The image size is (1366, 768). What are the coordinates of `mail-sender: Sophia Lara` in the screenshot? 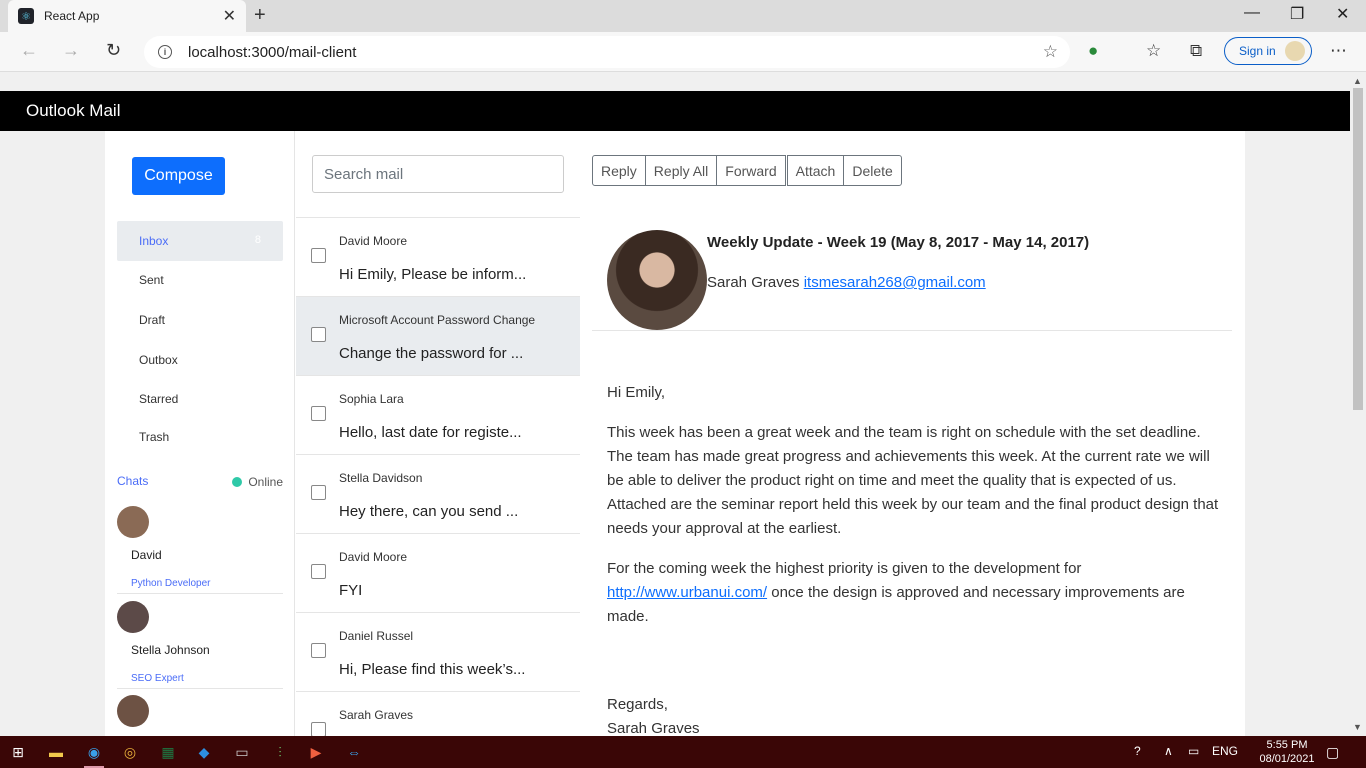 It's located at (371, 399).